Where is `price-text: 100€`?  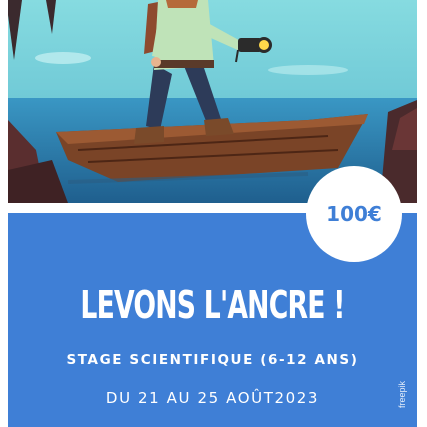
price-text: 100€ is located at coordinates (354, 214).